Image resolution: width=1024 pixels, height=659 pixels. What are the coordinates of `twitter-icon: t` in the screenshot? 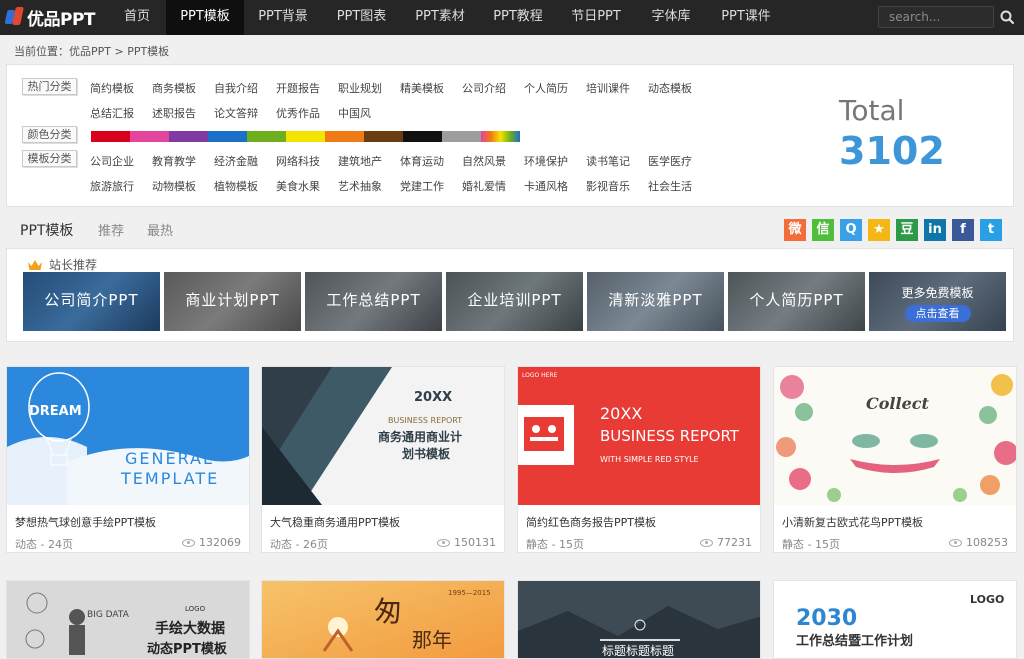 It's located at (991, 230).